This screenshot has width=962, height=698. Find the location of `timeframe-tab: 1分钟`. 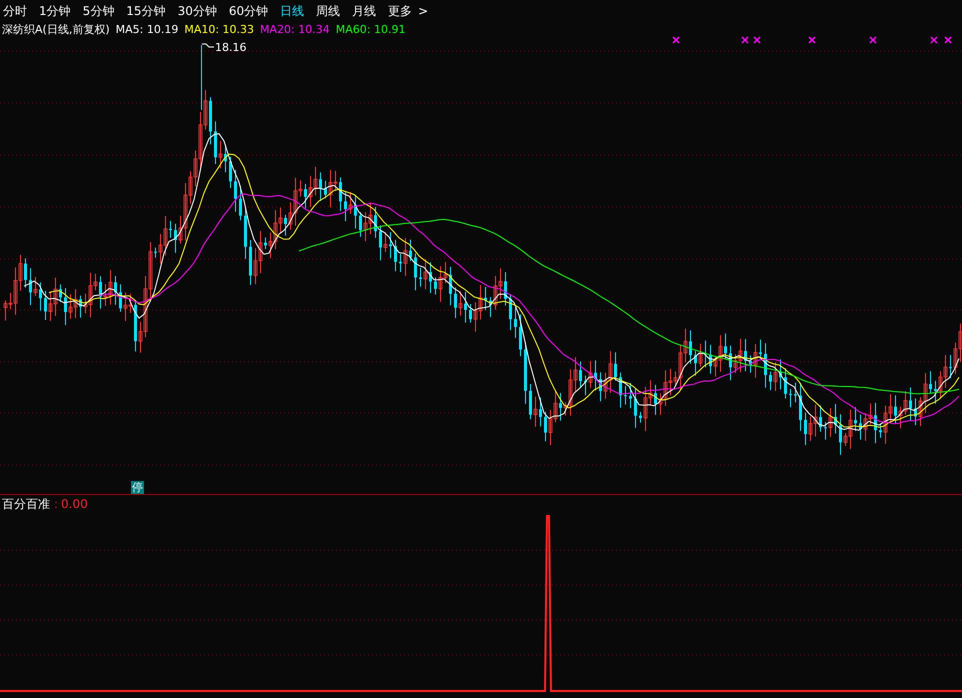

timeframe-tab: 1分钟 is located at coordinates (55, 11).